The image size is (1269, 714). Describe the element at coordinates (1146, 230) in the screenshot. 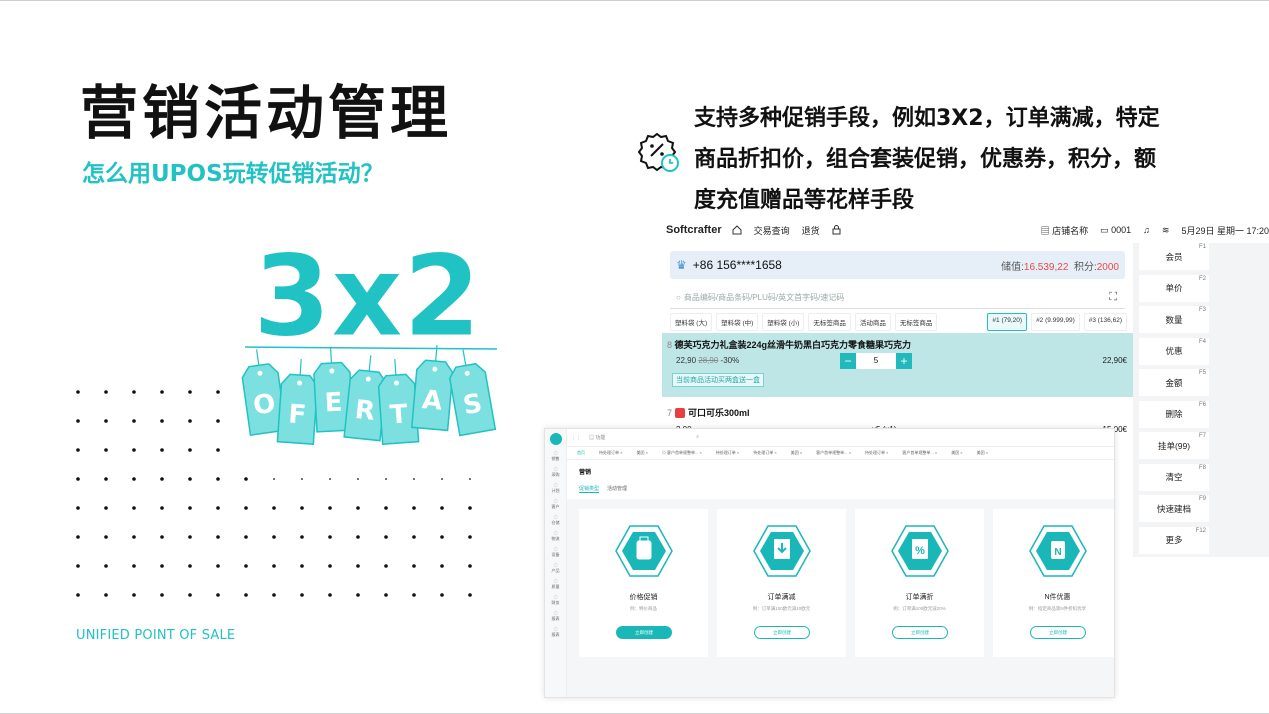

I see `bell-icon: ♫` at that location.